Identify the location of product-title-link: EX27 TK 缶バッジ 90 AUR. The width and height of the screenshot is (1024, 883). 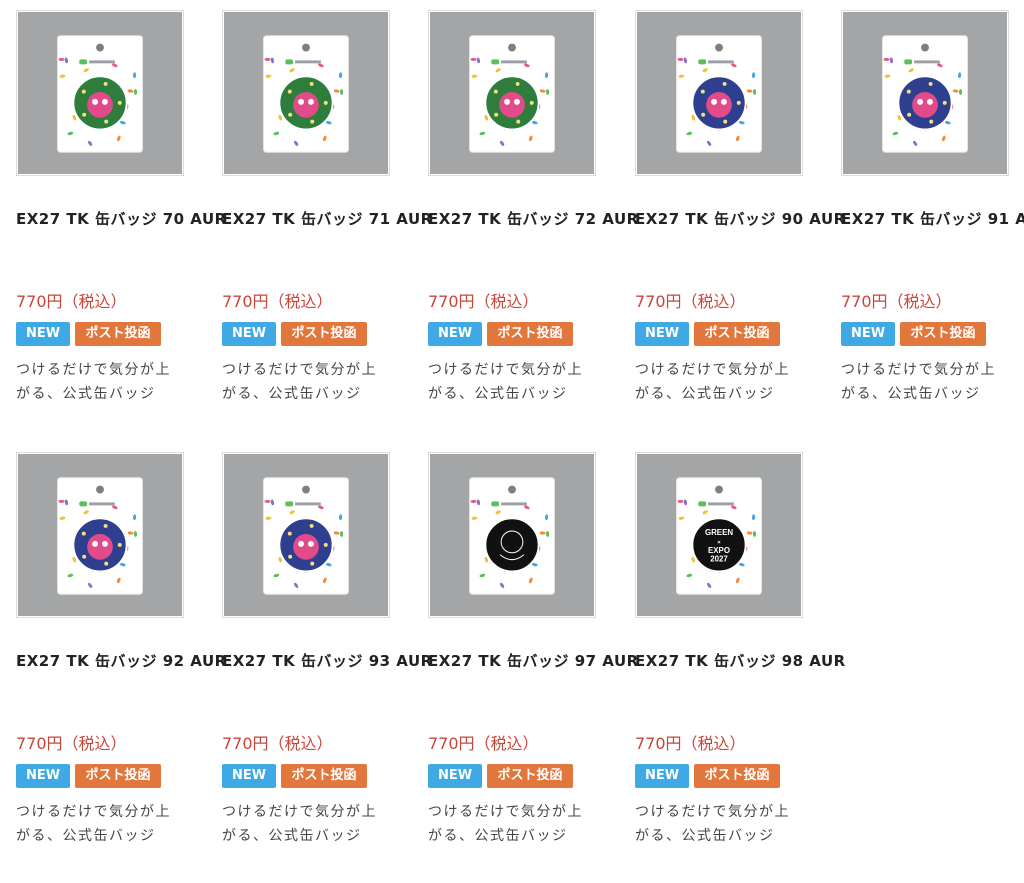
(740, 219).